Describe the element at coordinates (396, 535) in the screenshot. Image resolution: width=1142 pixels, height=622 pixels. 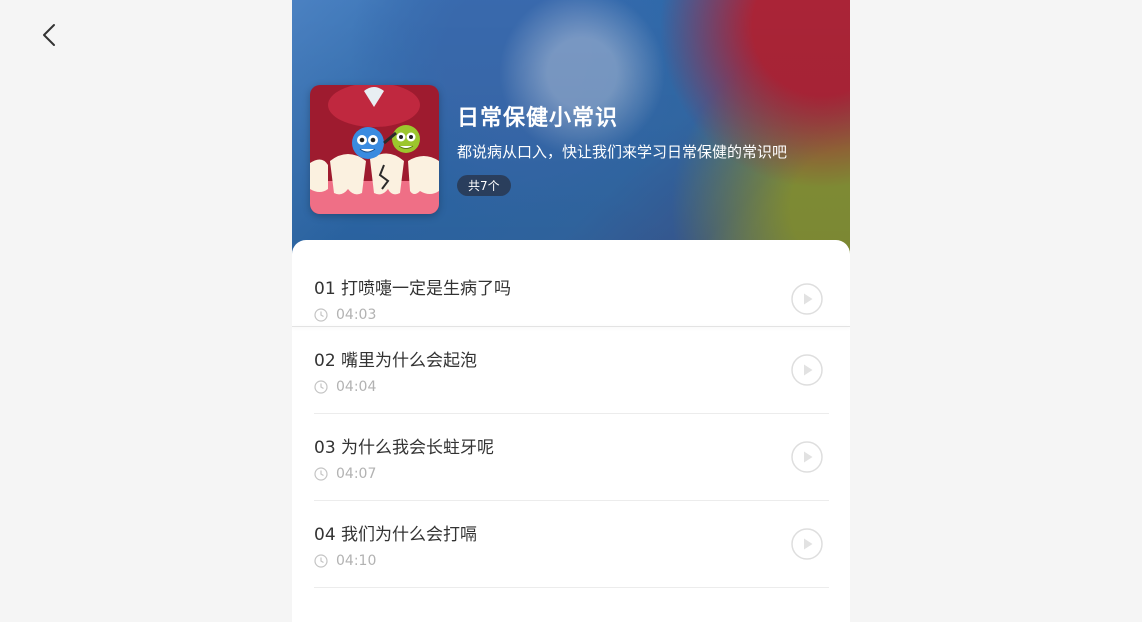
I see `episode-title: 04 我们为什么会打嗝` at that location.